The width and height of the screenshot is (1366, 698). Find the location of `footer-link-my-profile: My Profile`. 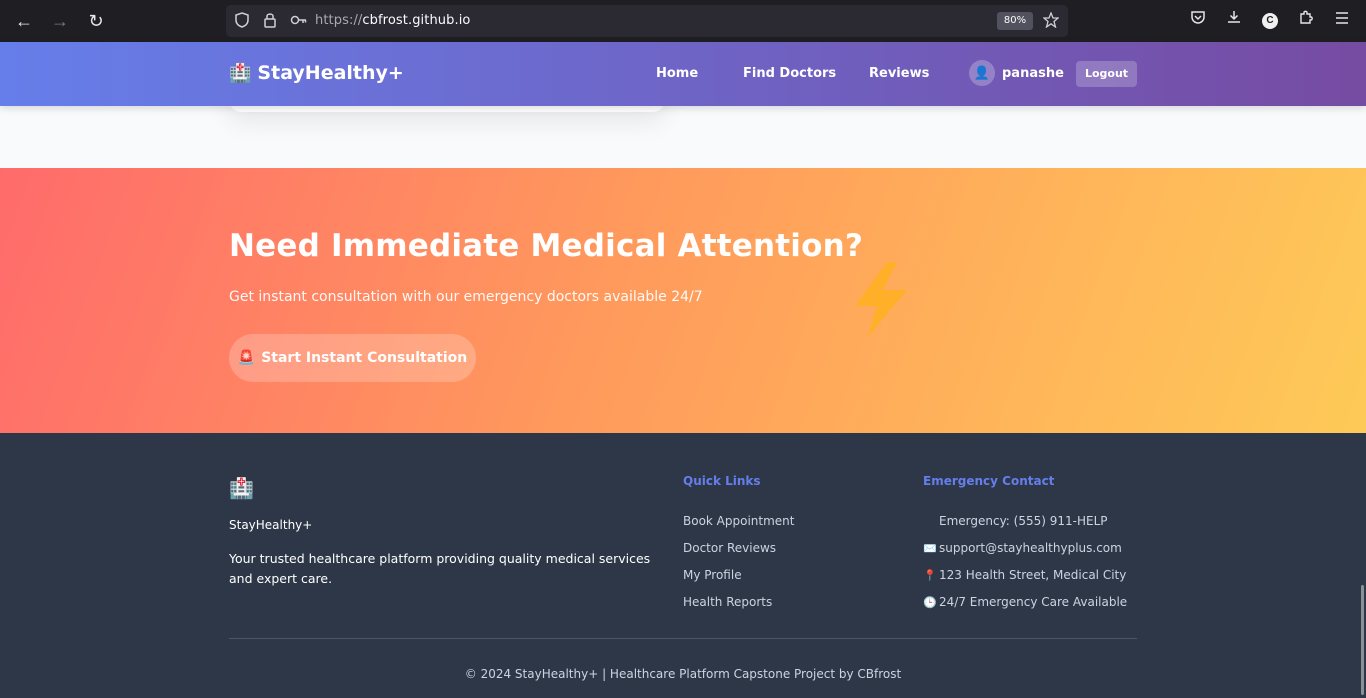

footer-link-my-profile: My Profile is located at coordinates (712, 575).